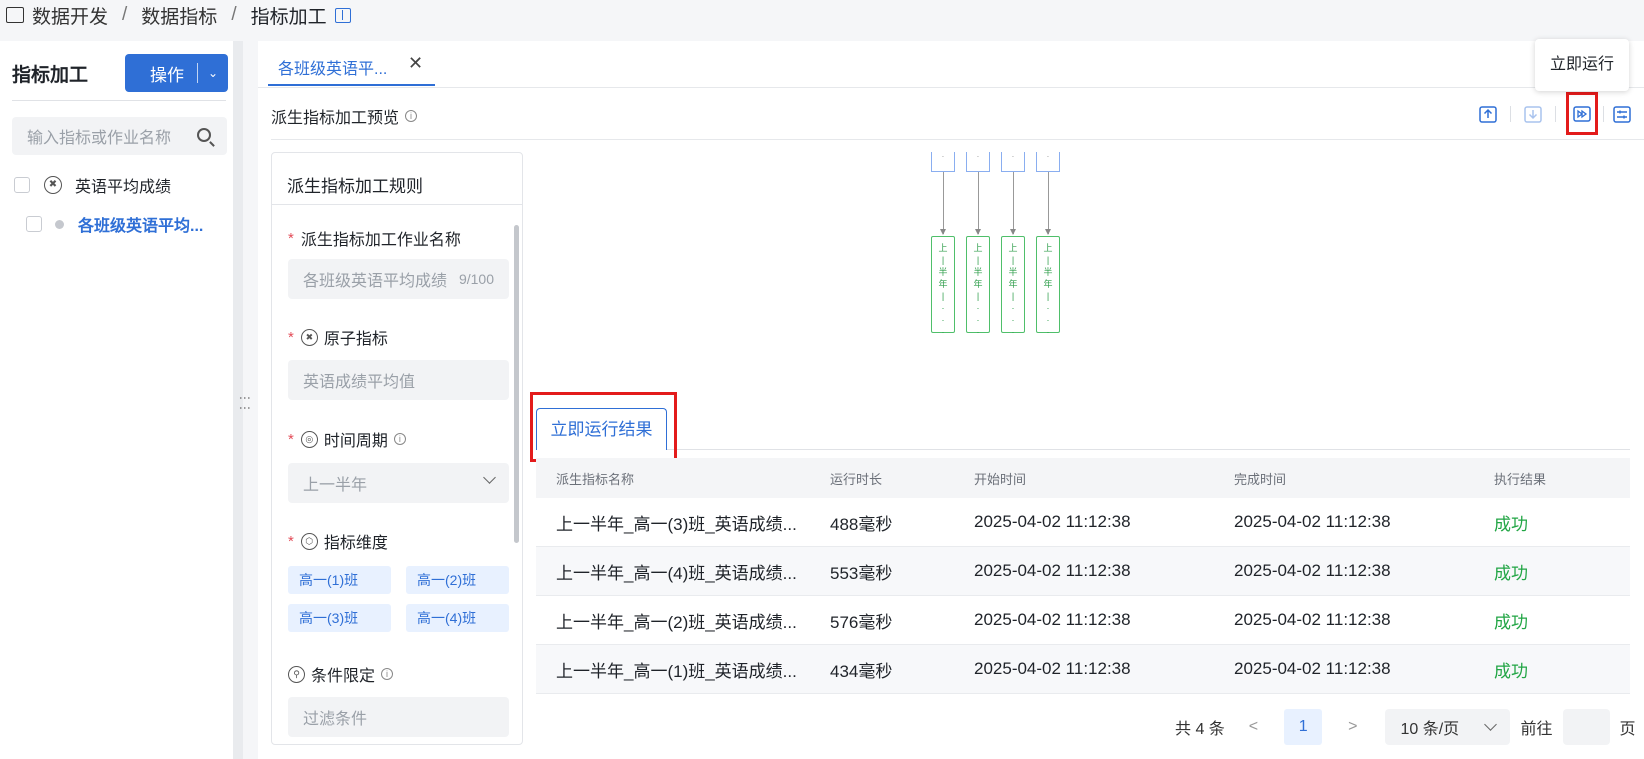 The image size is (1644, 759). Describe the element at coordinates (15, 15) in the screenshot. I see `code-icon` at that location.